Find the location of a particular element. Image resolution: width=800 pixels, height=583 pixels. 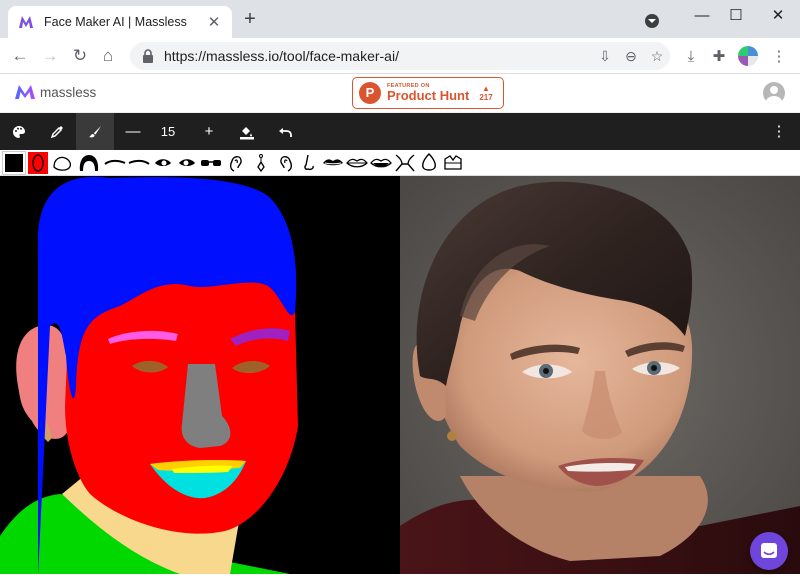

brush-size-value: 15 is located at coordinates (168, 131).